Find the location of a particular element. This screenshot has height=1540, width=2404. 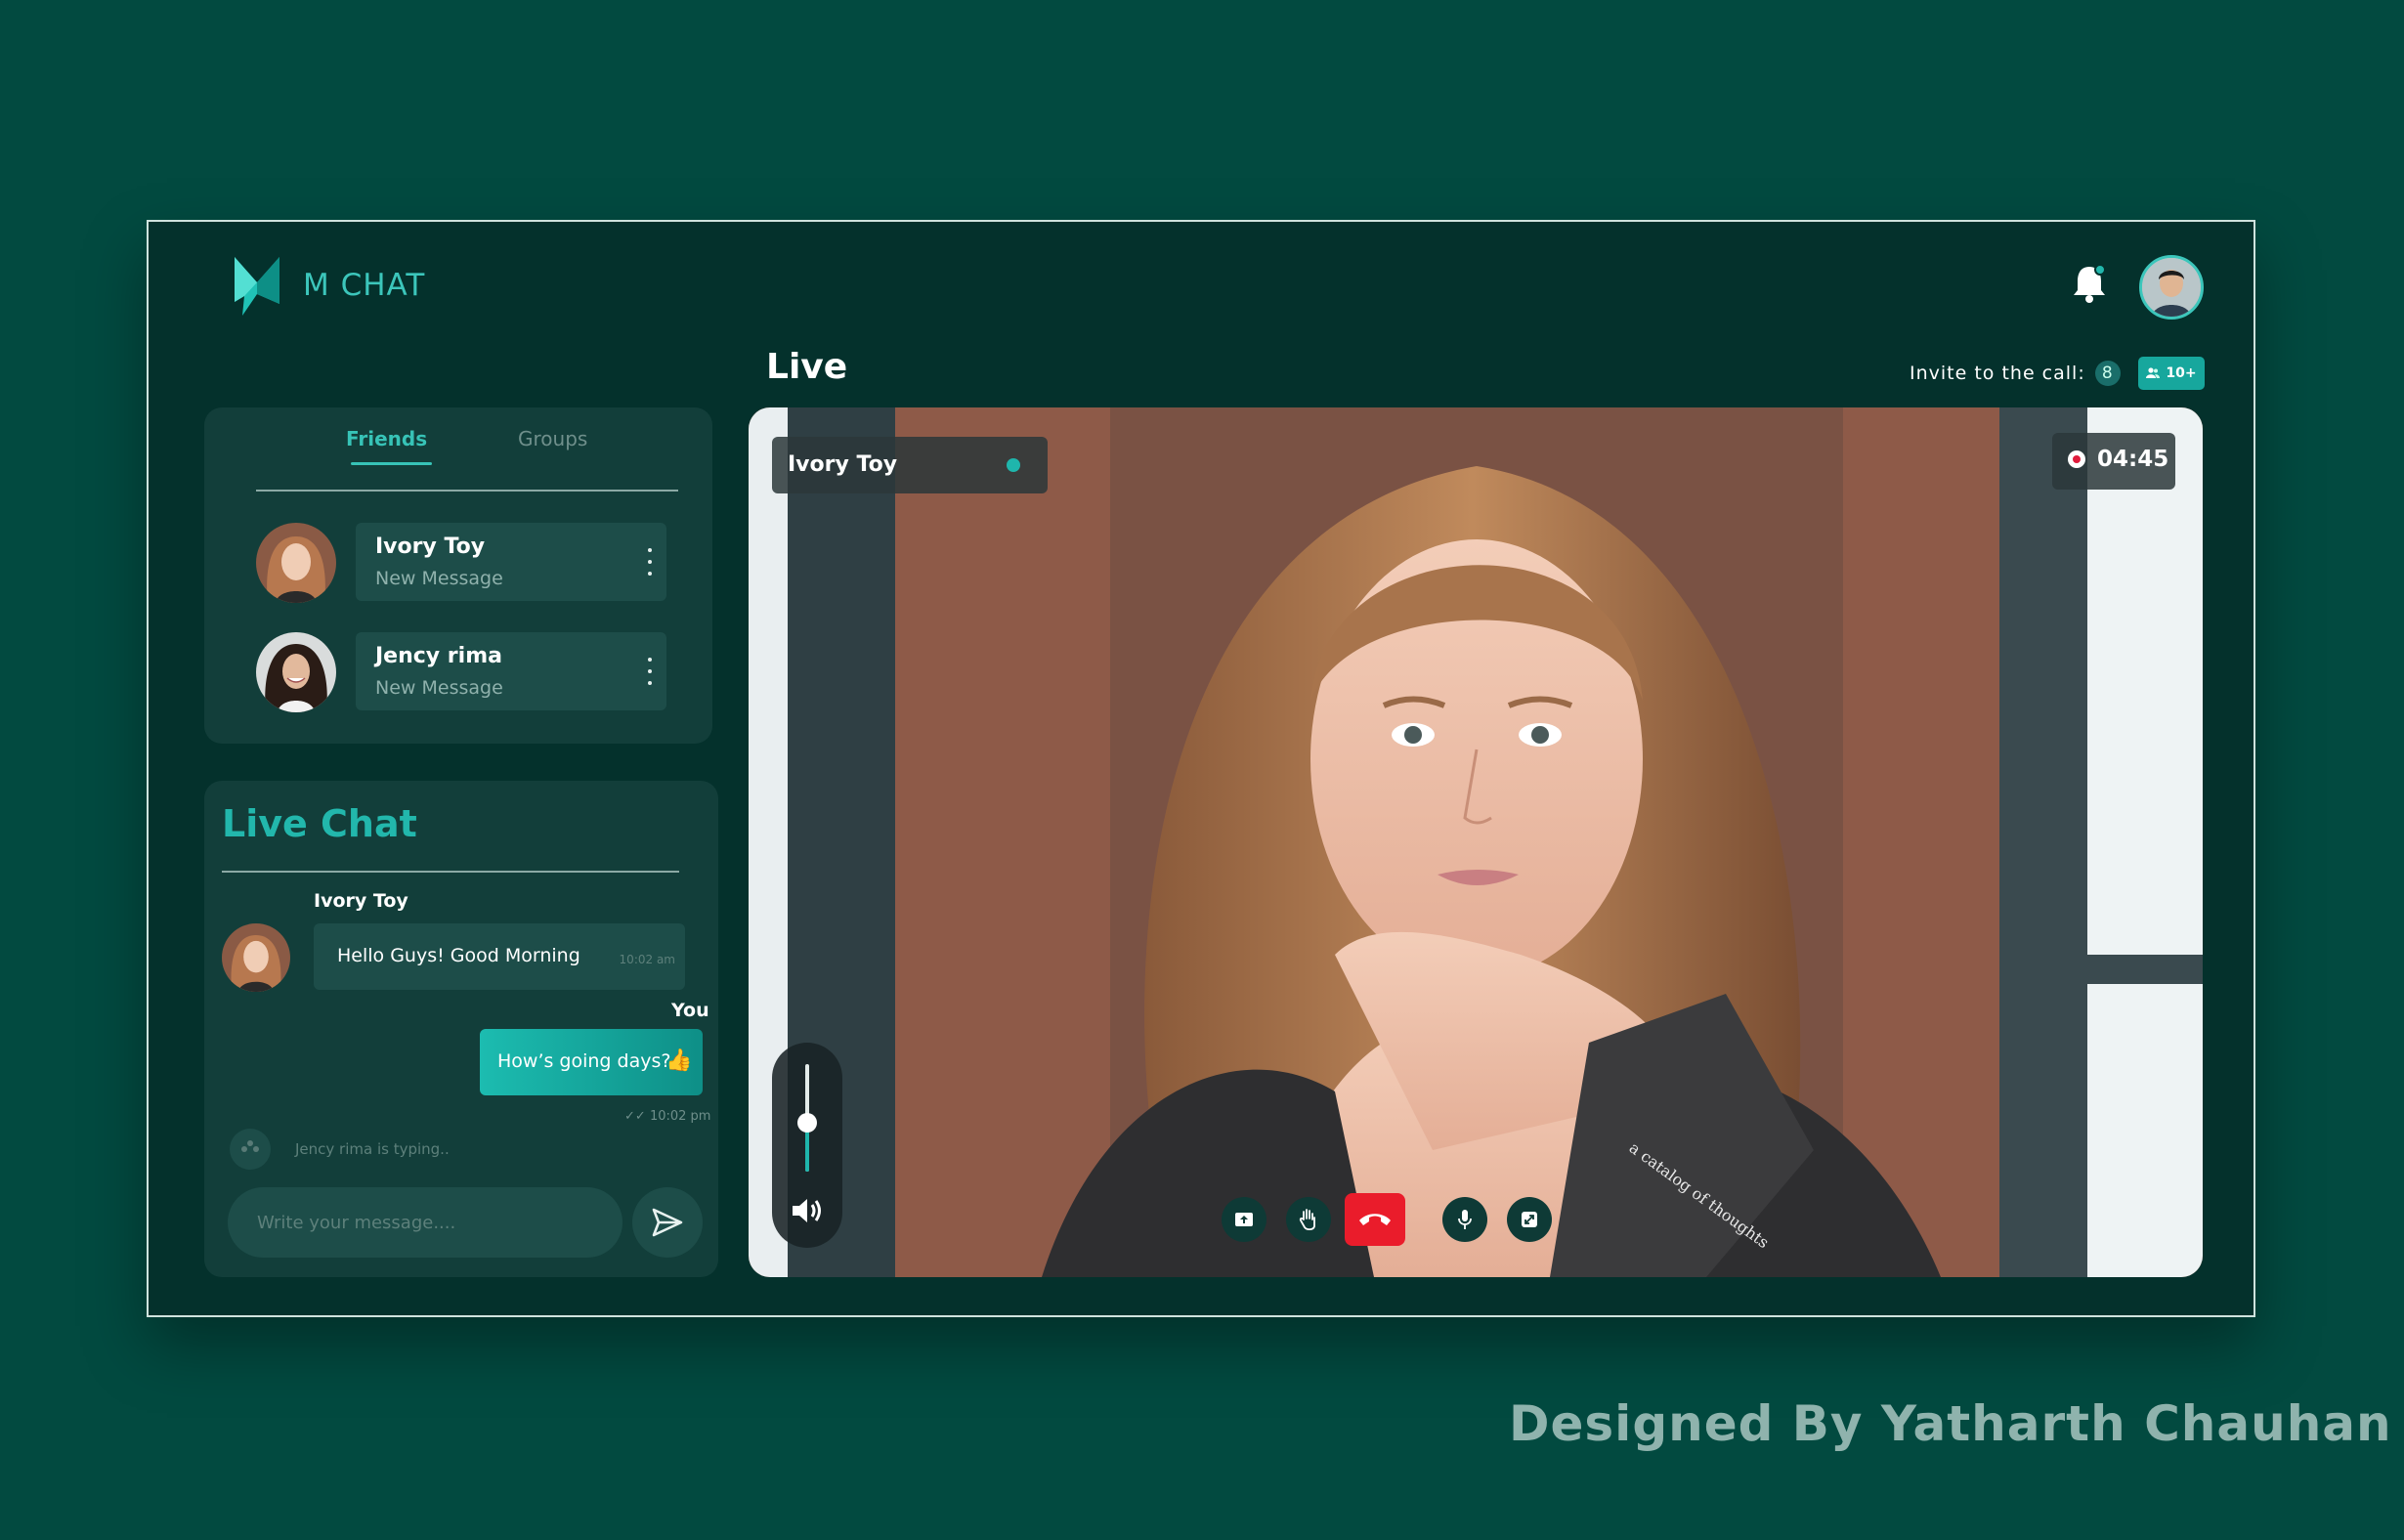

user-avatar-image is located at coordinates (2171, 287).